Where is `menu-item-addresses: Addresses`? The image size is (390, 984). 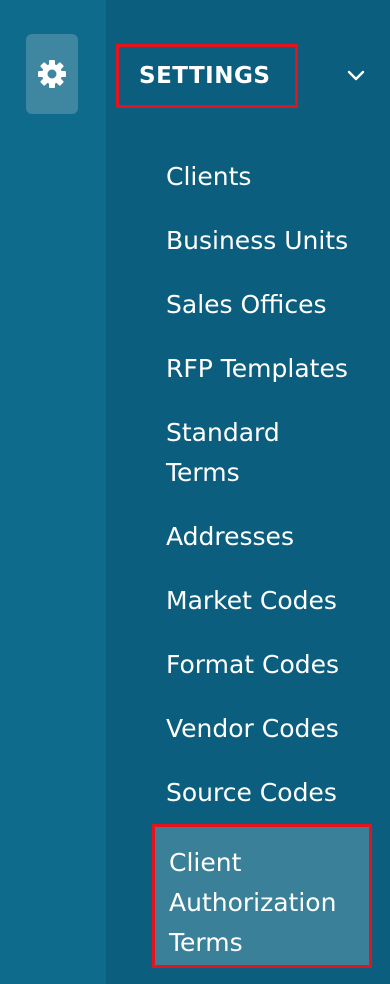 menu-item-addresses: Addresses is located at coordinates (271, 537).